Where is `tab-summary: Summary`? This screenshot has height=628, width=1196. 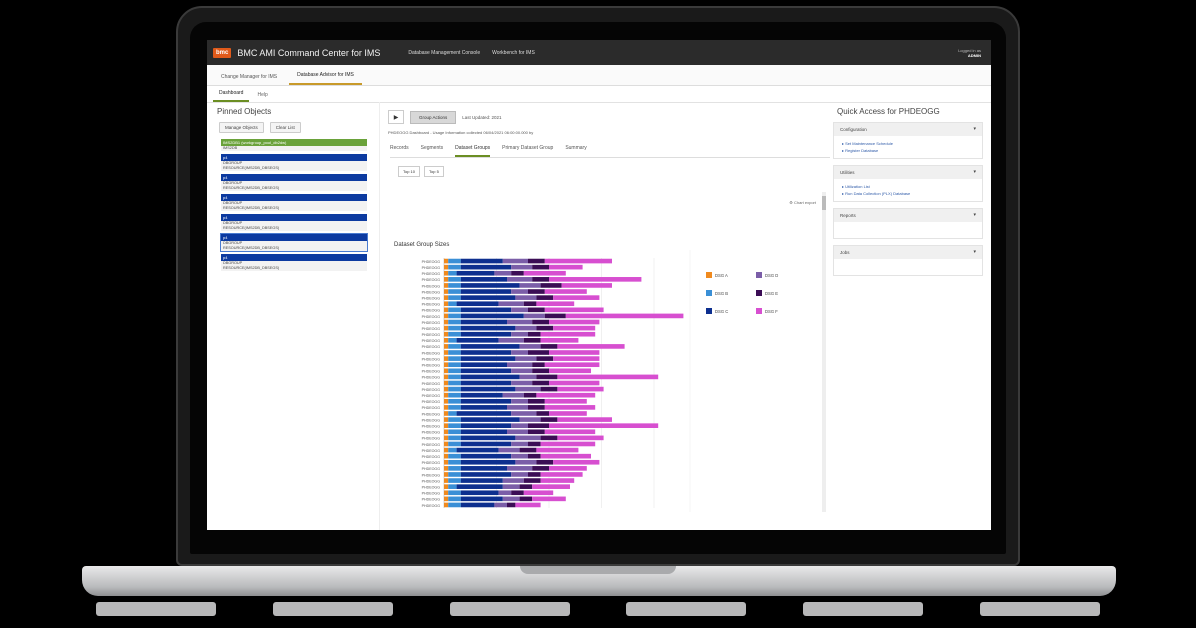 tab-summary: Summary is located at coordinates (575, 151).